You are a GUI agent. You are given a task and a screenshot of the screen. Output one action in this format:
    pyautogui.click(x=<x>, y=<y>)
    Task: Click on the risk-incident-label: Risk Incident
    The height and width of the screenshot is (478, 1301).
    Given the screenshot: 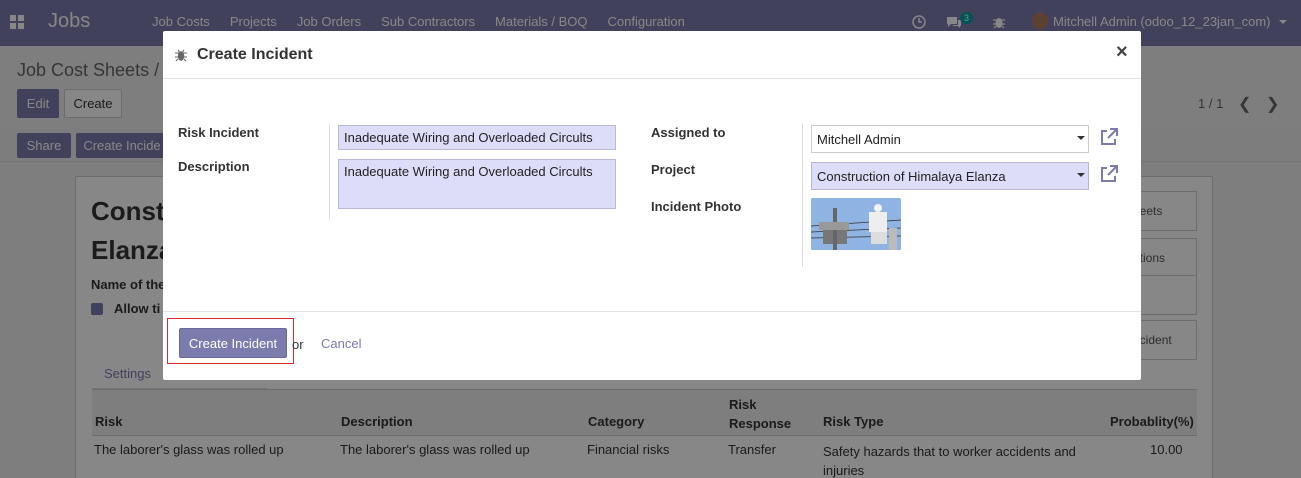 What is the action you would take?
    pyautogui.click(x=218, y=132)
    